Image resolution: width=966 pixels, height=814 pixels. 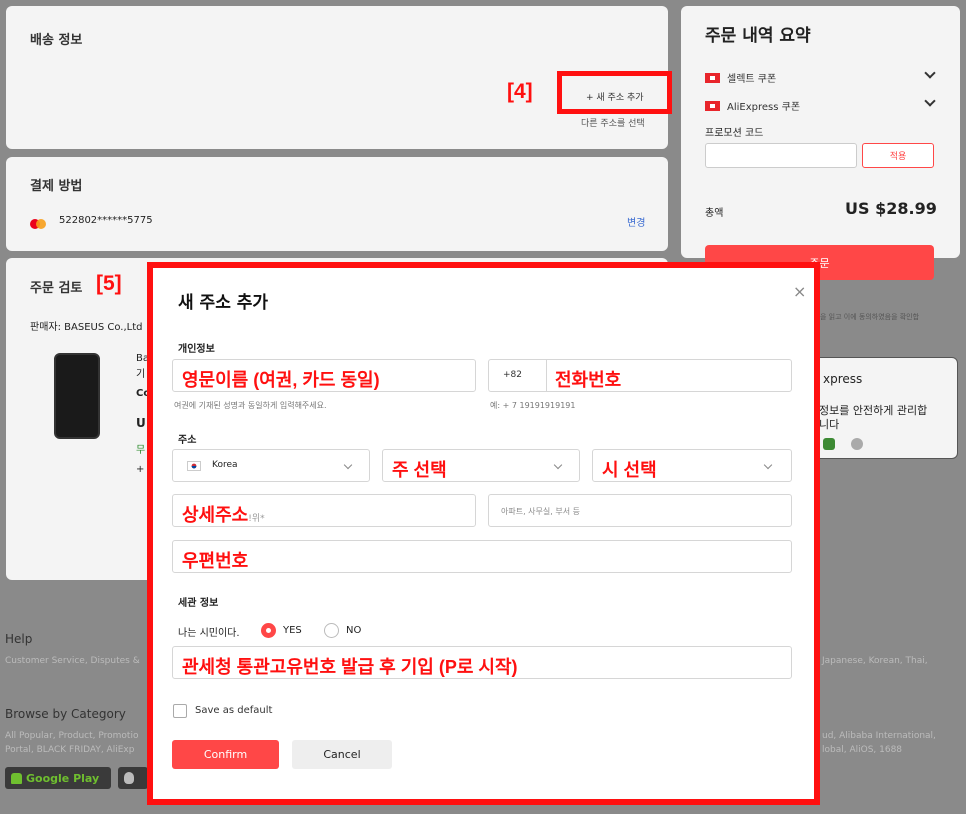 What do you see at coordinates (187, 440) in the screenshot?
I see `address-heading: 주소` at bounding box center [187, 440].